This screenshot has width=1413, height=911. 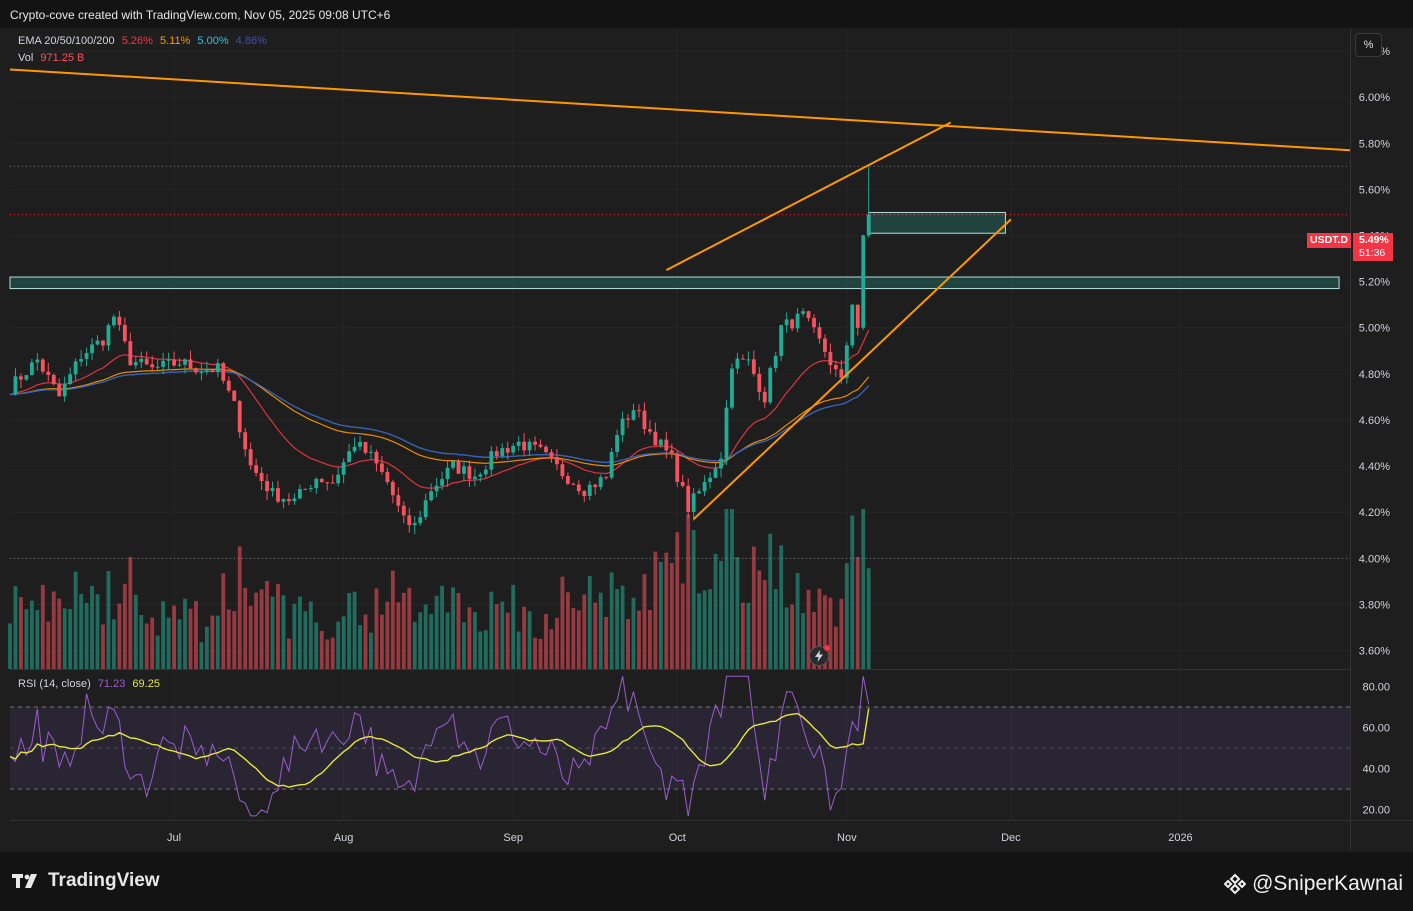 What do you see at coordinates (213, 41) in the screenshot?
I see `ema-100-value: 5.00%` at bounding box center [213, 41].